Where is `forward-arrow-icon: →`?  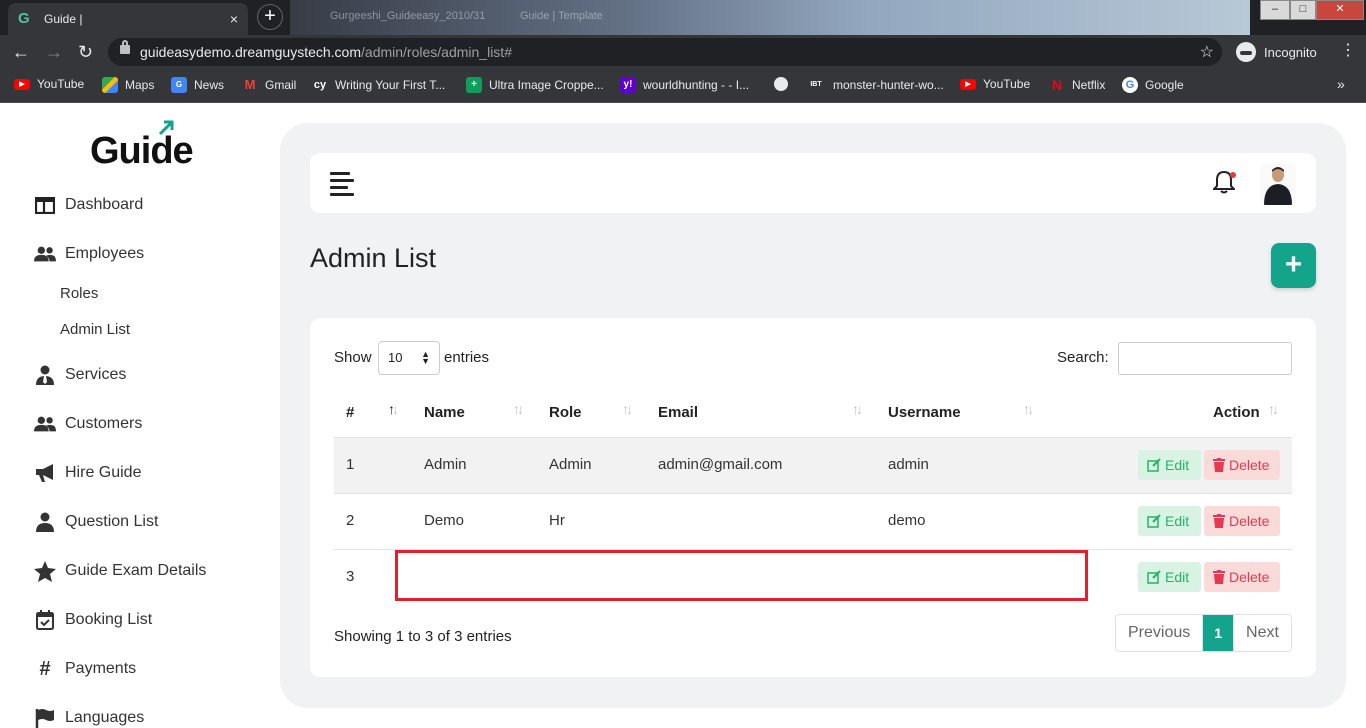
forward-arrow-icon: → is located at coordinates (54, 52).